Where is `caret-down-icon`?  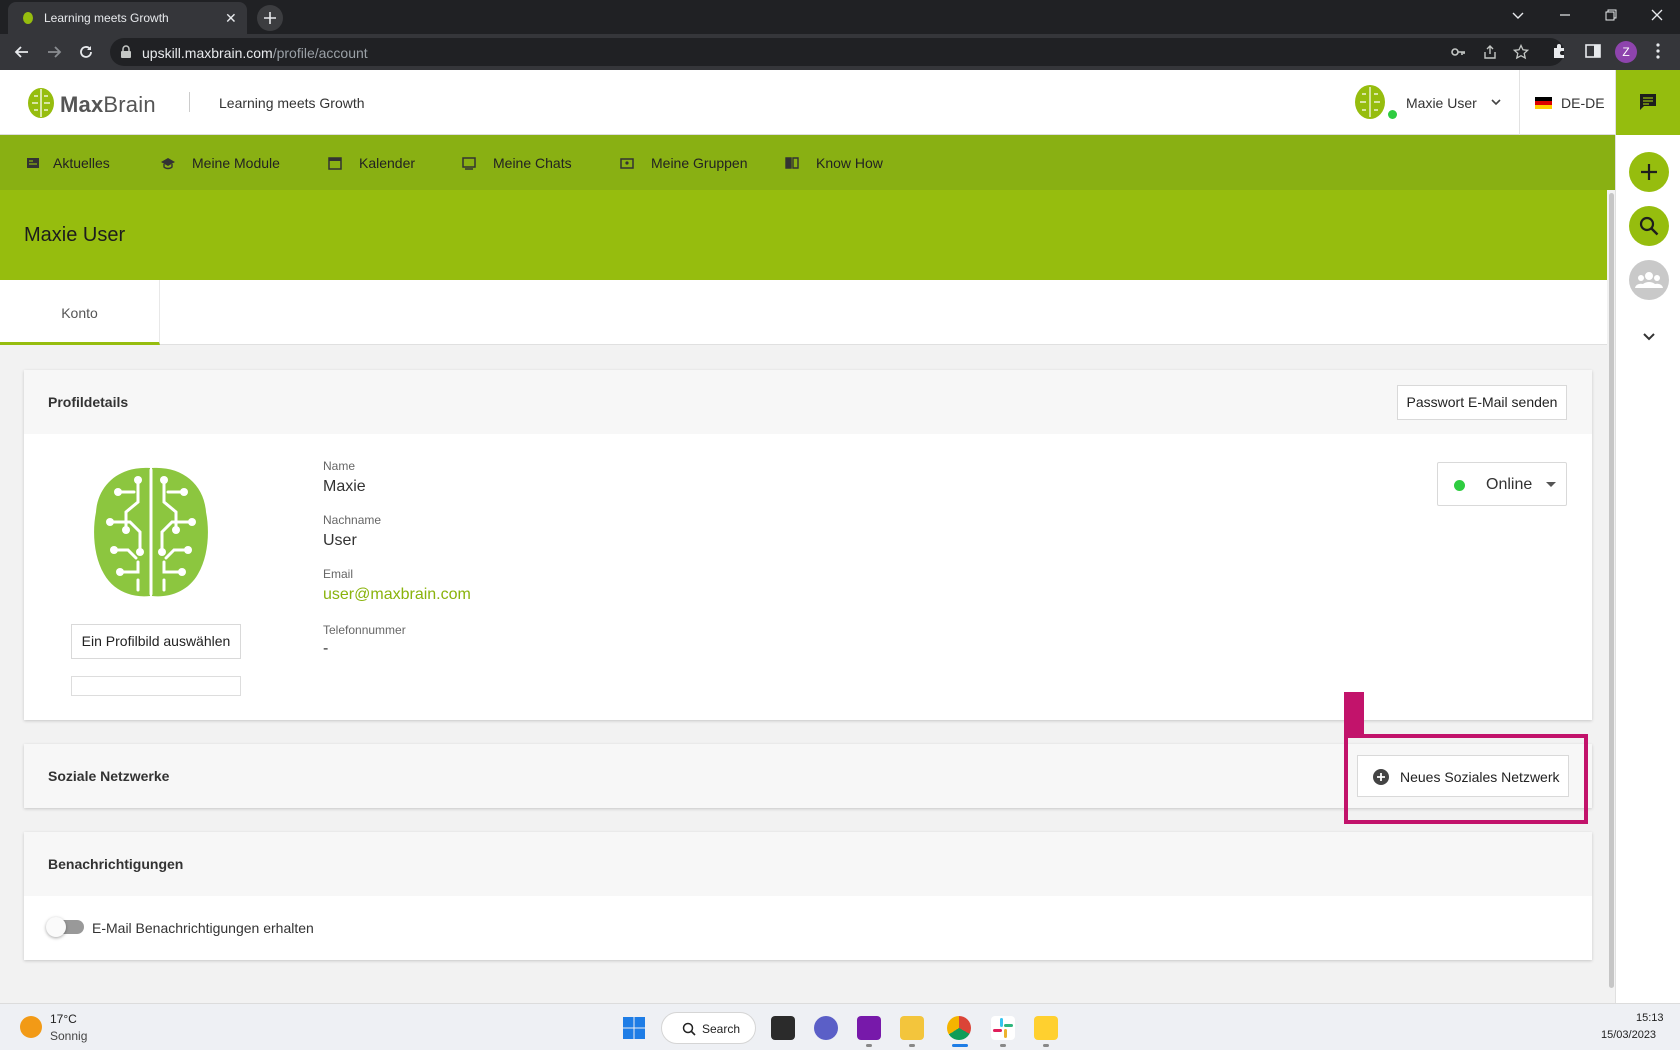 caret-down-icon is located at coordinates (1551, 484).